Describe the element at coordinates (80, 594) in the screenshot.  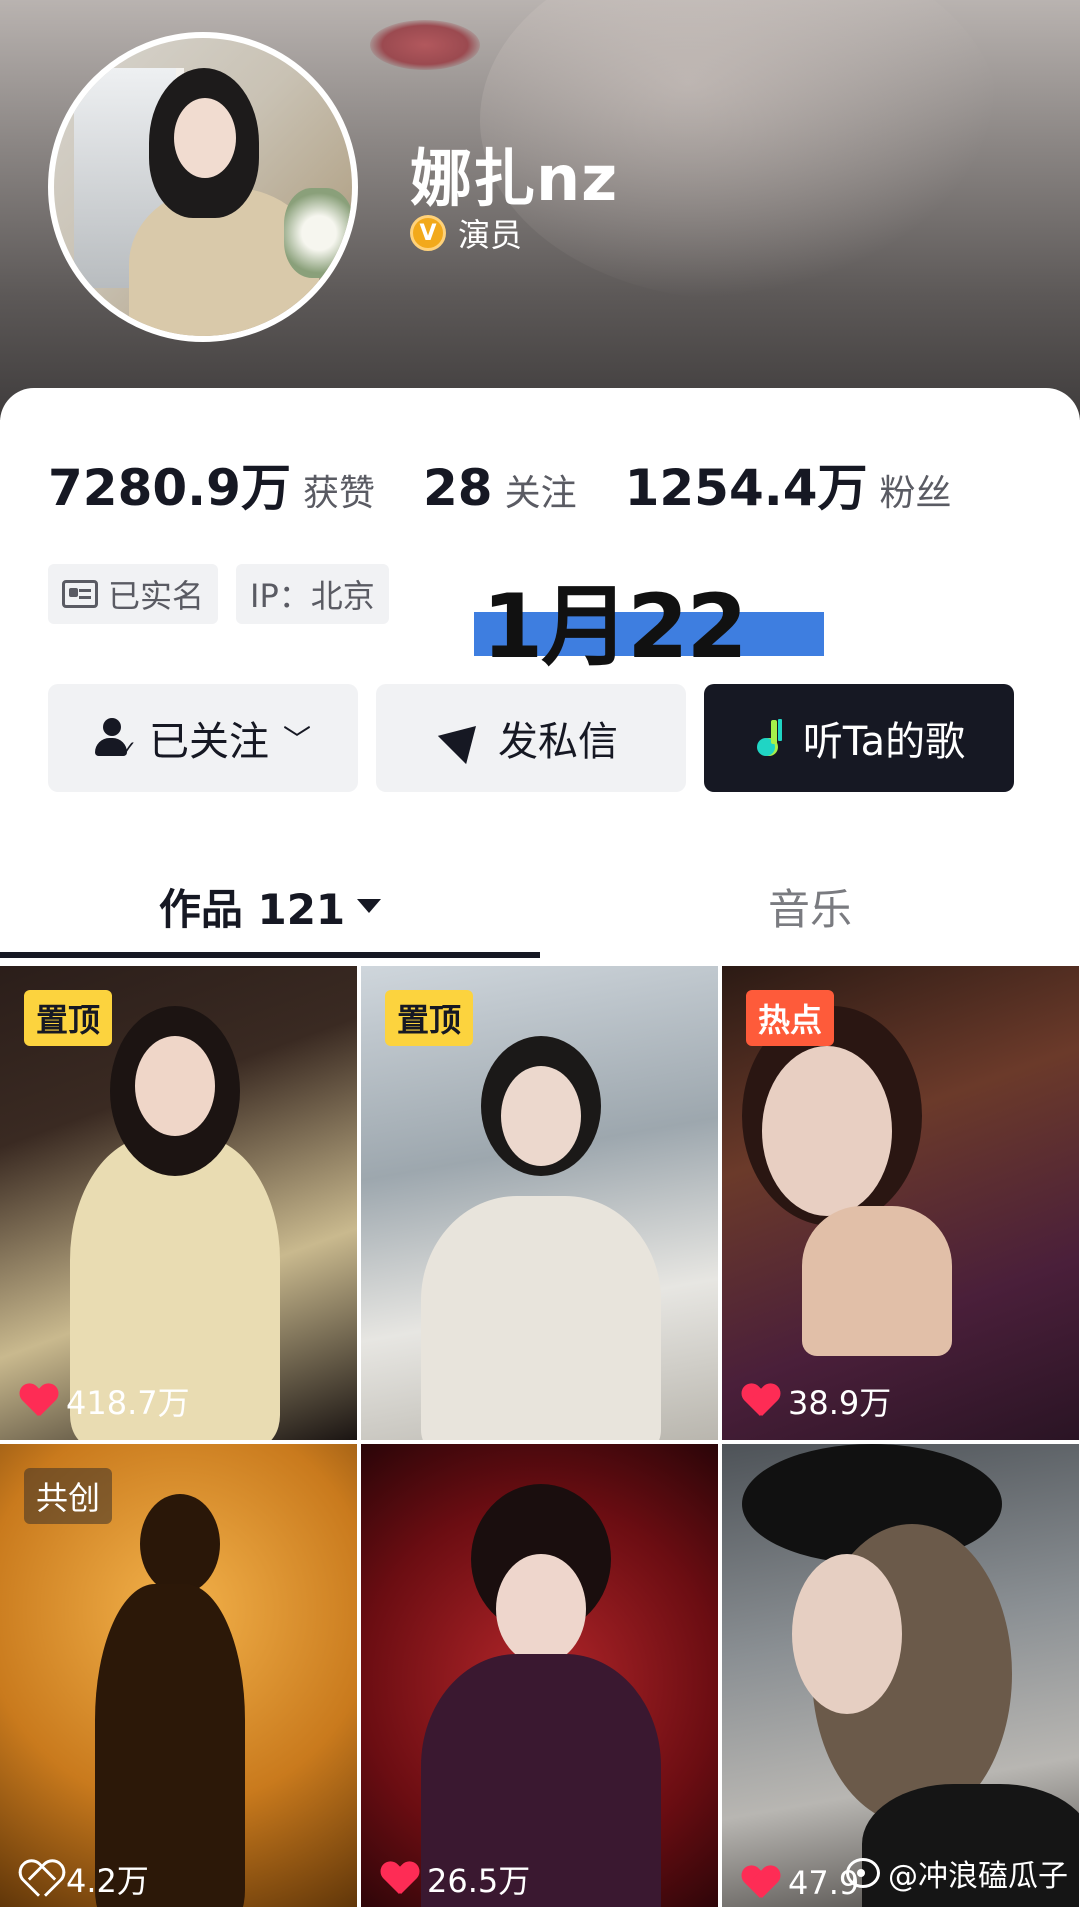
I see `id-card-icon` at that location.